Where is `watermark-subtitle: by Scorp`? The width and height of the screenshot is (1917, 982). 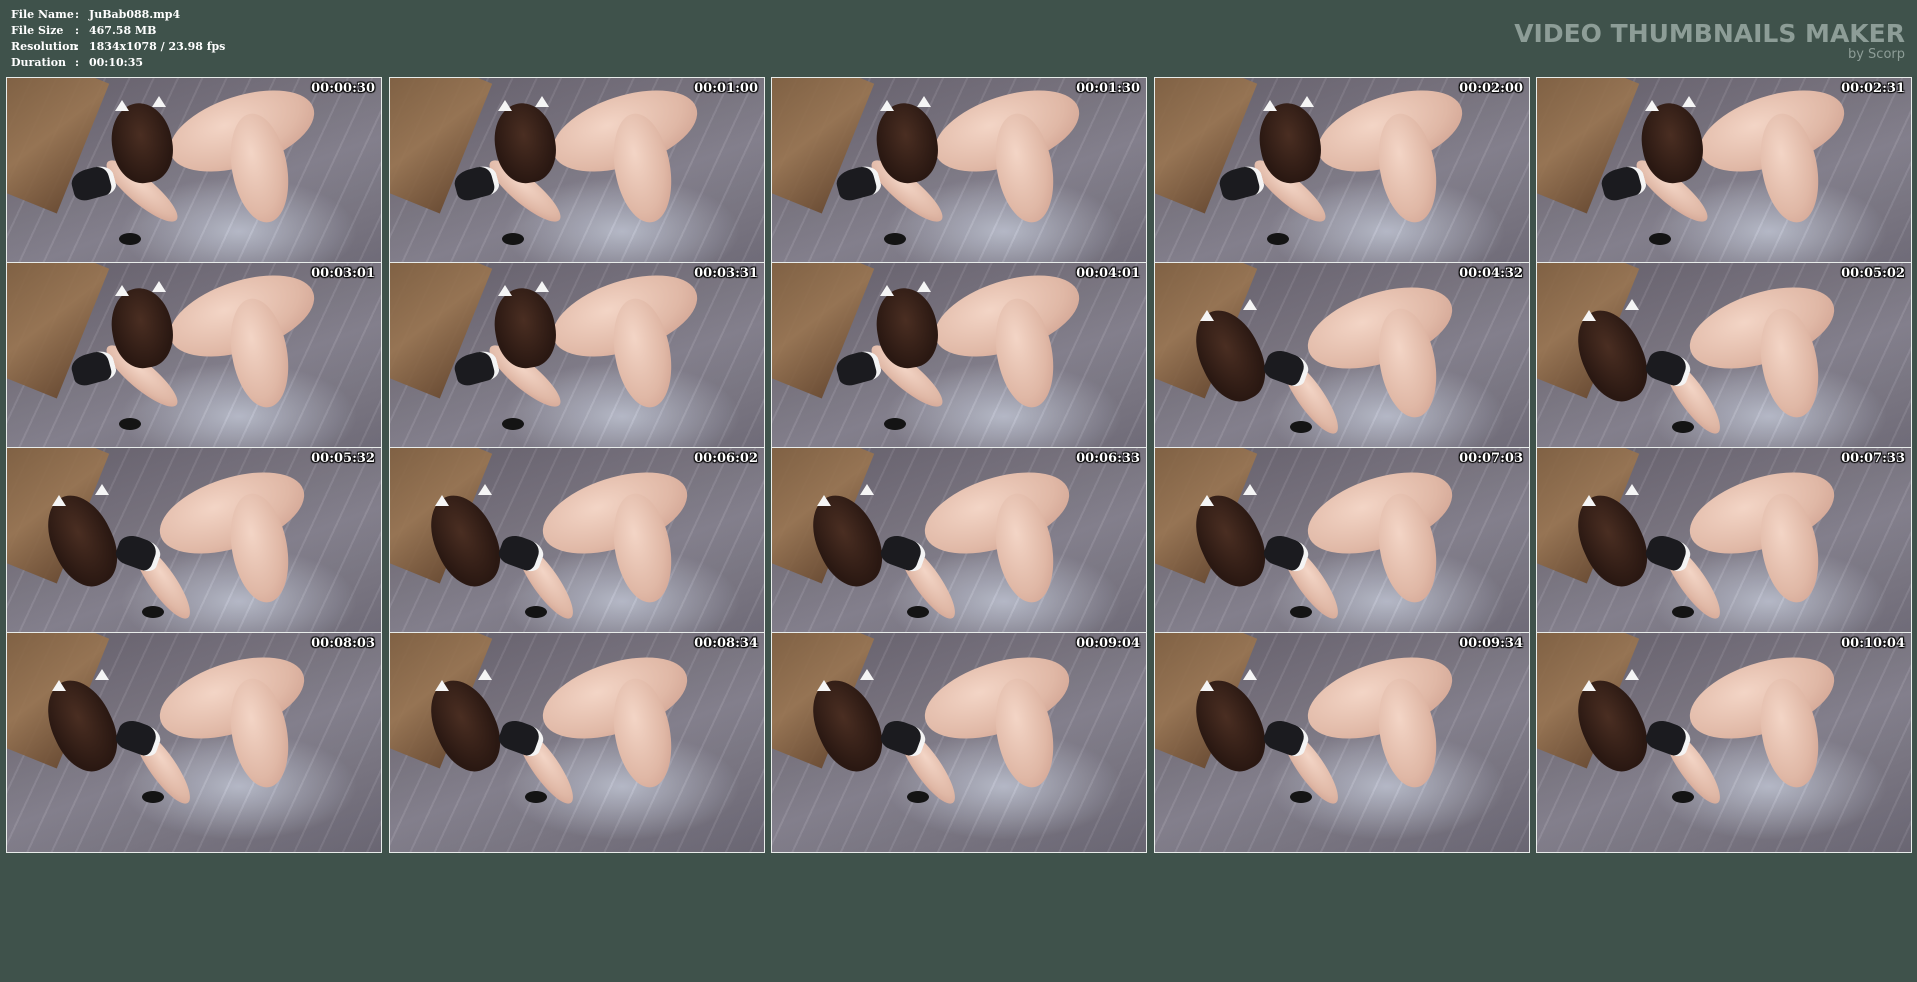 watermark-subtitle: by Scorp is located at coordinates (1876, 54).